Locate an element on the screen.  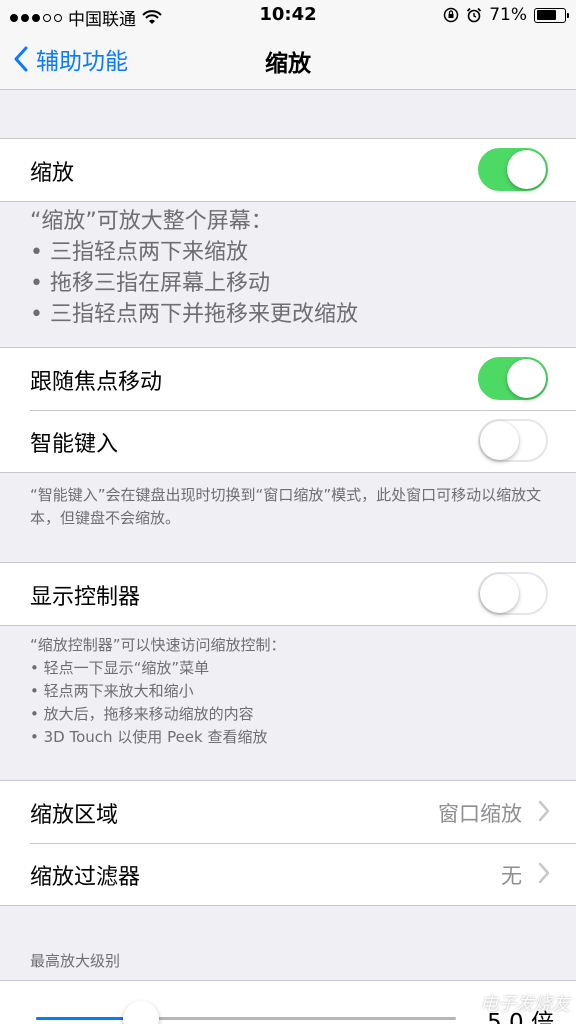
battery-icon is located at coordinates (551, 15).